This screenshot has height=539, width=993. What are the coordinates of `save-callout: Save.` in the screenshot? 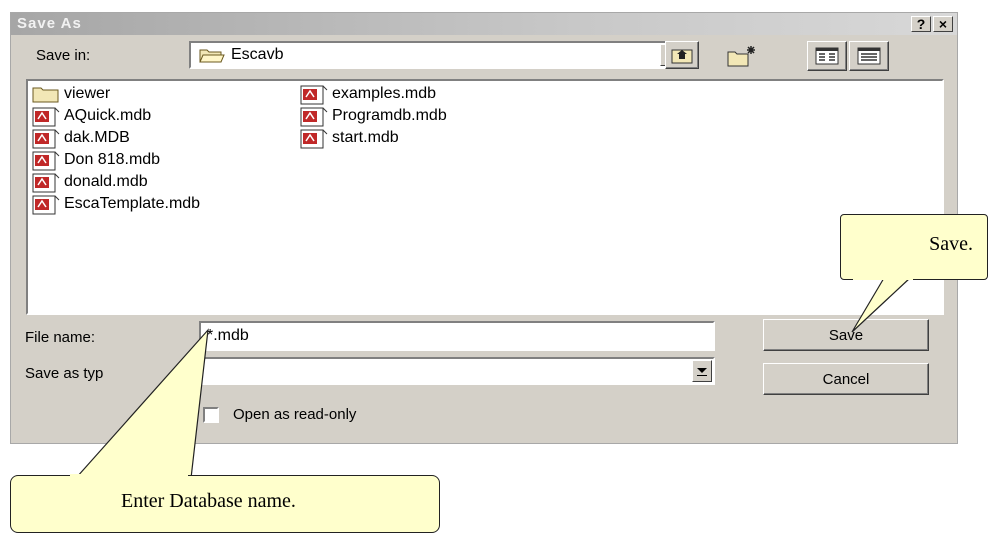 It's located at (914, 247).